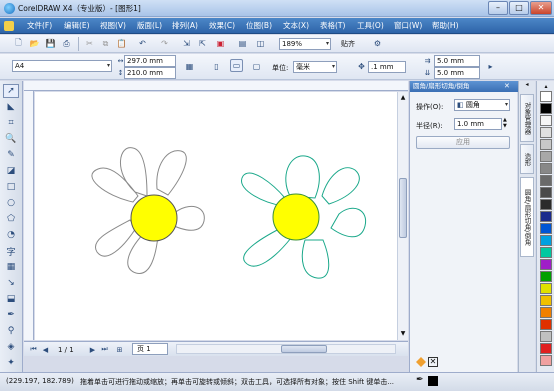 This screenshot has width=554, height=391. I want to click on menu-tools: 工具(O), so click(370, 25).